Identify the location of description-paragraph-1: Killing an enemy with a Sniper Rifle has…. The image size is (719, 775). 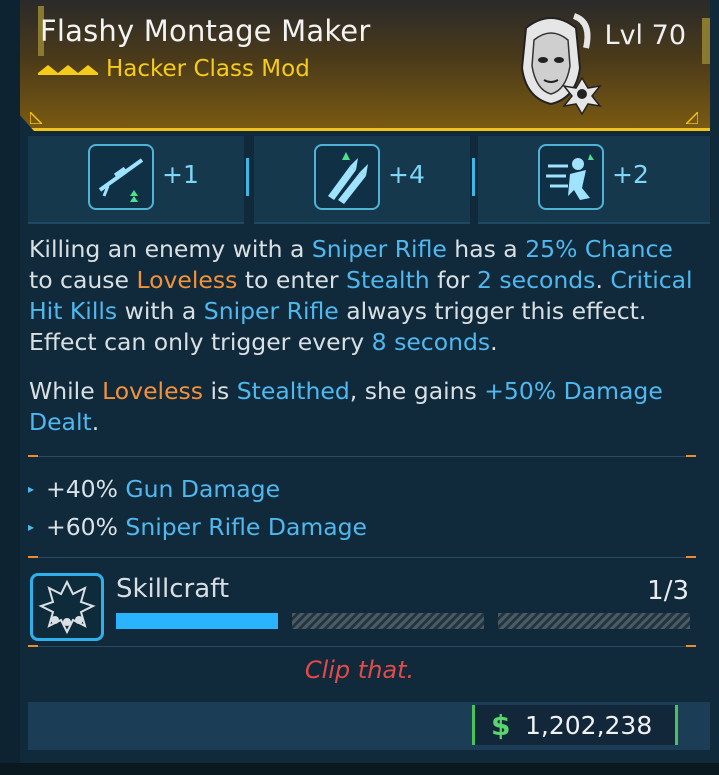
(364, 296).